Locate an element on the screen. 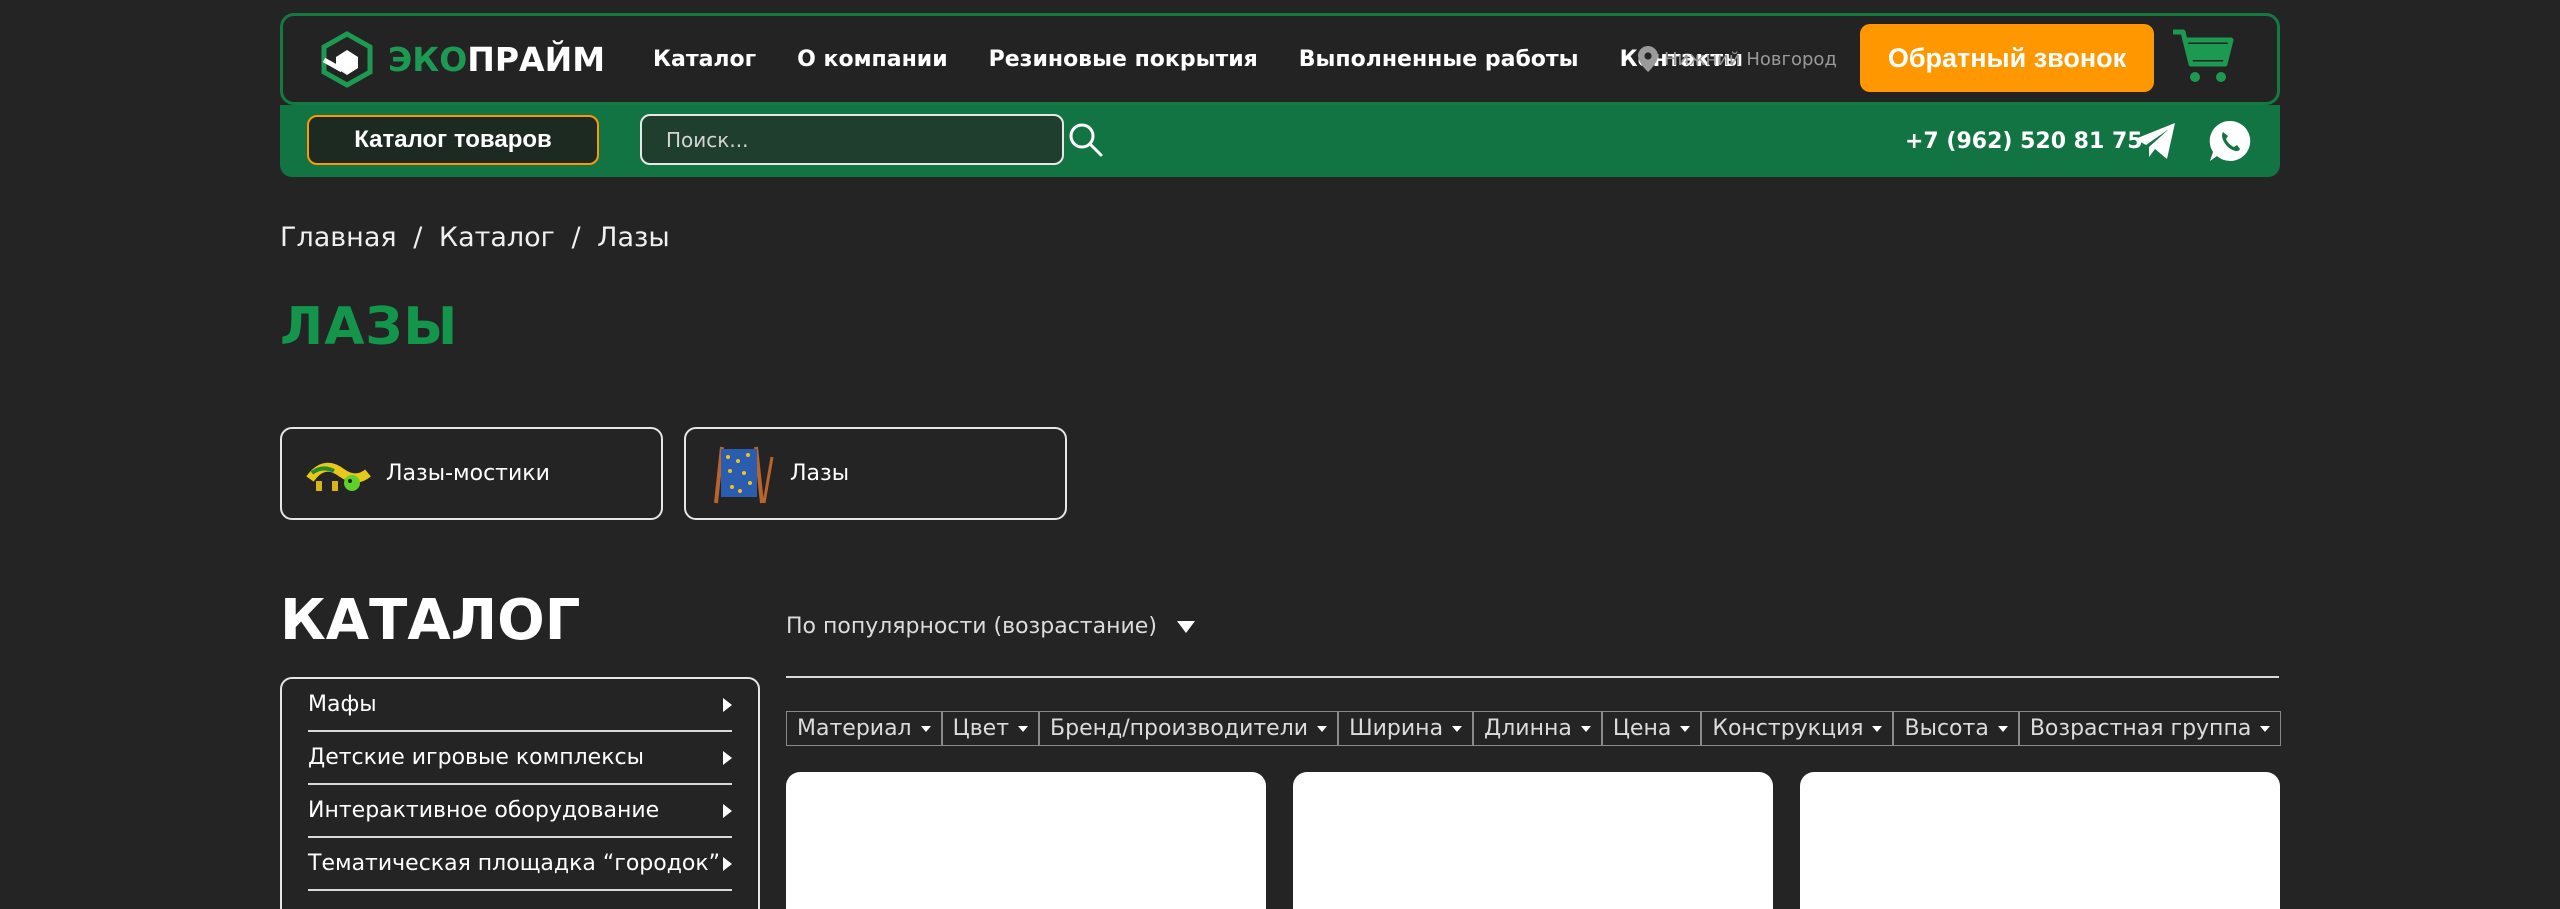 The width and height of the screenshot is (2560, 909). subcategory-card-climbers: Лазы is located at coordinates (875, 473).